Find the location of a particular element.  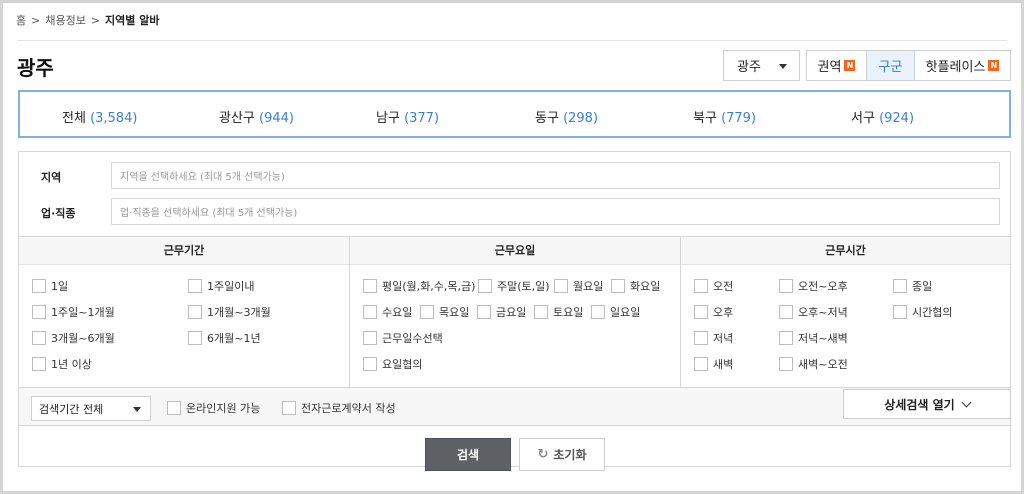

e-contract-checkbox: 전자근로계약서 작성 is located at coordinates (339, 408).